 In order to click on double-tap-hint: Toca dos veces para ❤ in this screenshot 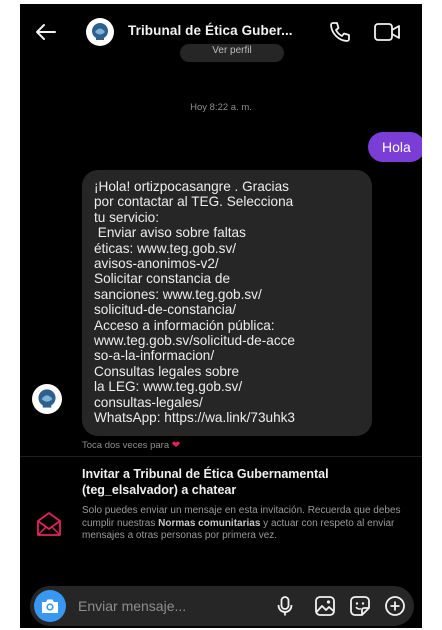, I will do `click(131, 445)`.